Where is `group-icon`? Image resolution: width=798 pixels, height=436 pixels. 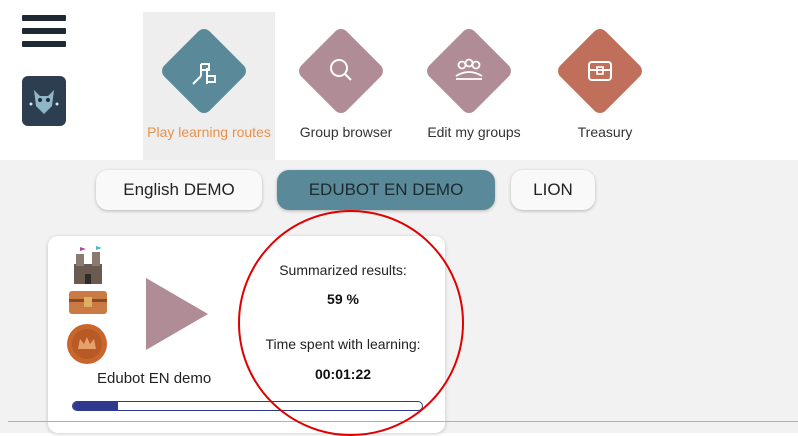
group-icon is located at coordinates (469, 69).